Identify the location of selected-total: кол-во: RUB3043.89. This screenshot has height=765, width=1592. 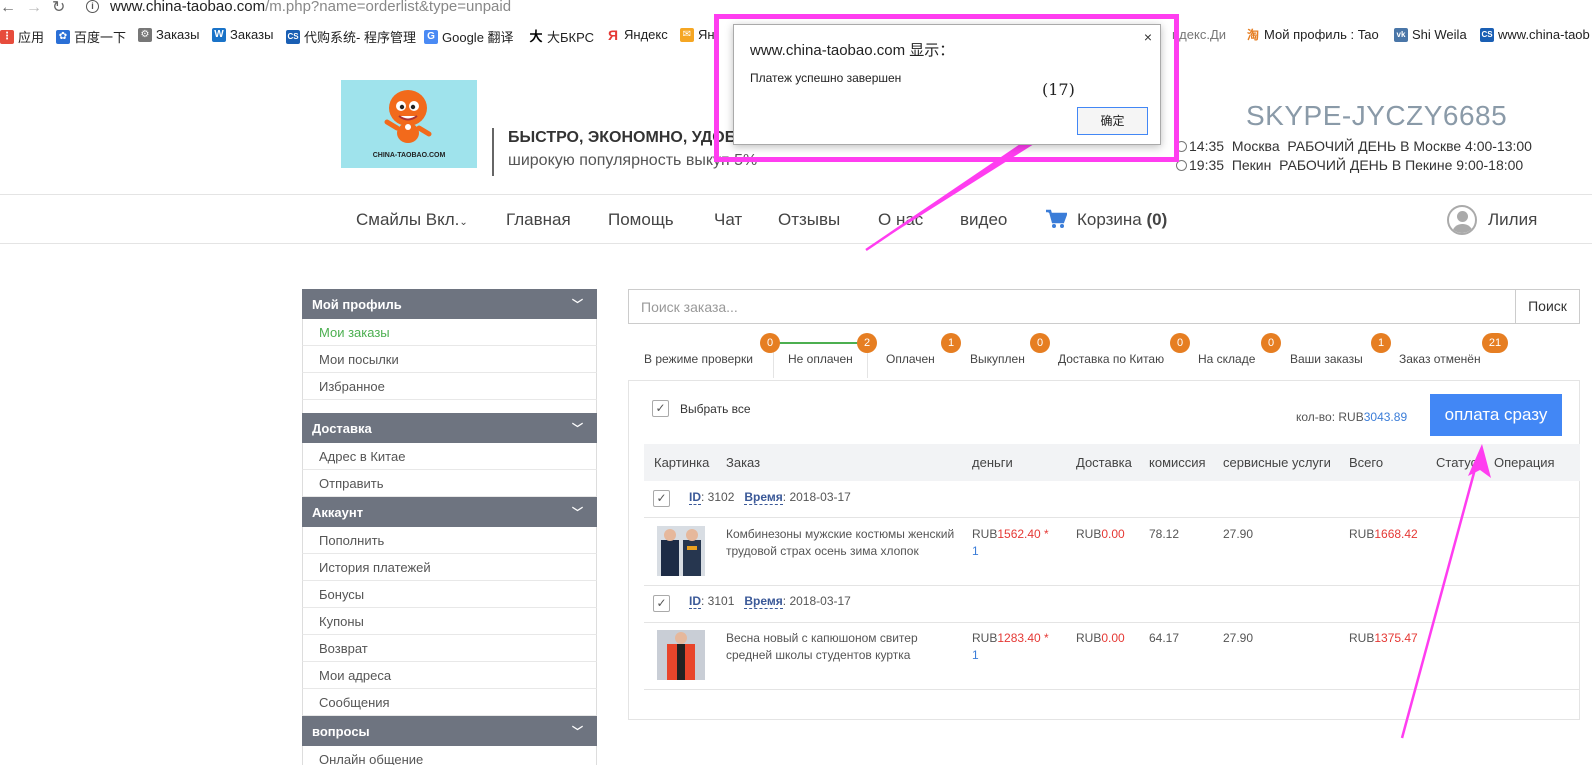
(1352, 417).